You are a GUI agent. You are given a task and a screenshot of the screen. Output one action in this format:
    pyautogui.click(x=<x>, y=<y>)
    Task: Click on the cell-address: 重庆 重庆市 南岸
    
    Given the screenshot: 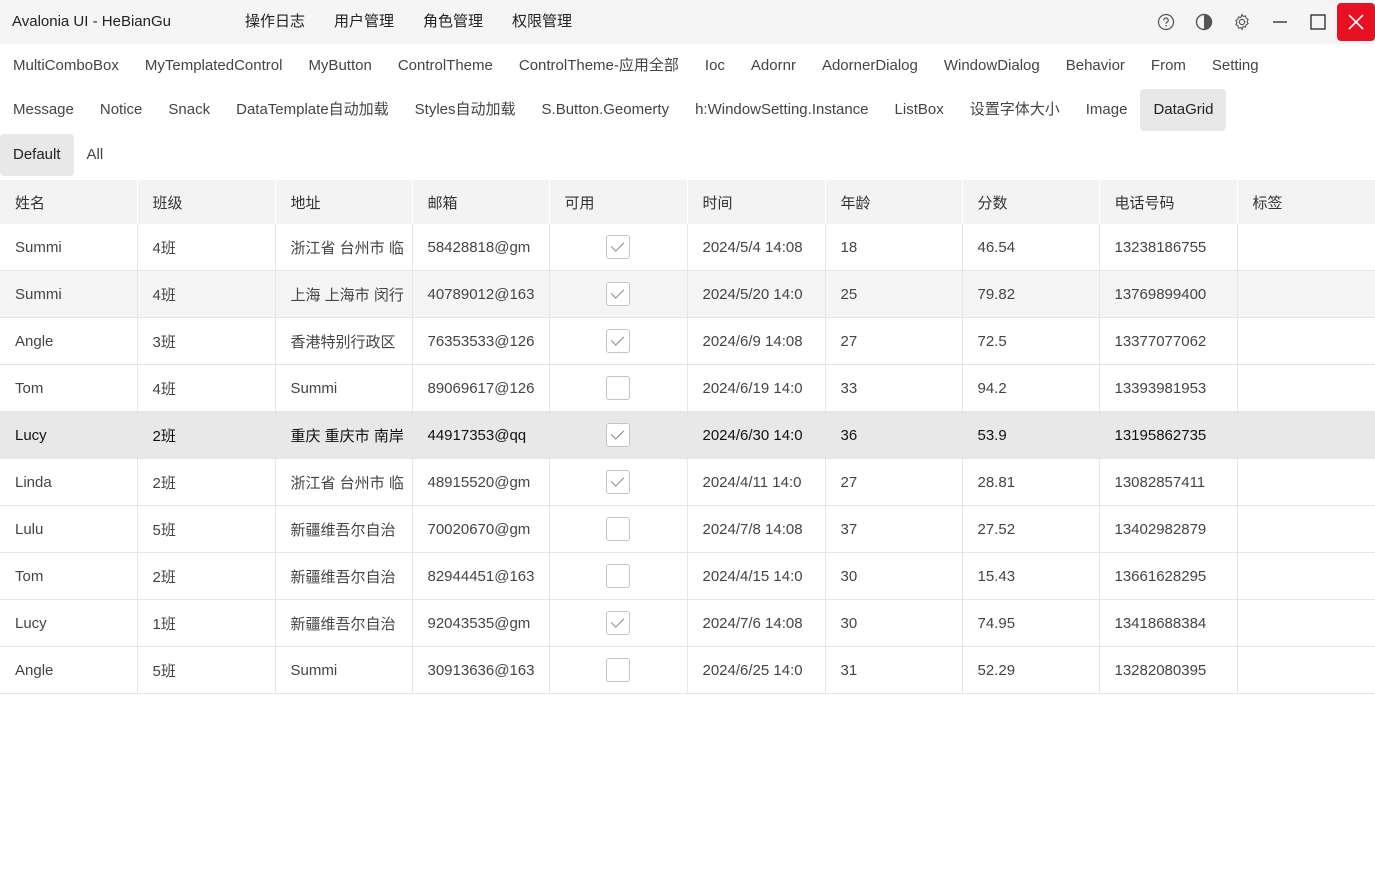 What is the action you would take?
    pyautogui.click(x=344, y=435)
    